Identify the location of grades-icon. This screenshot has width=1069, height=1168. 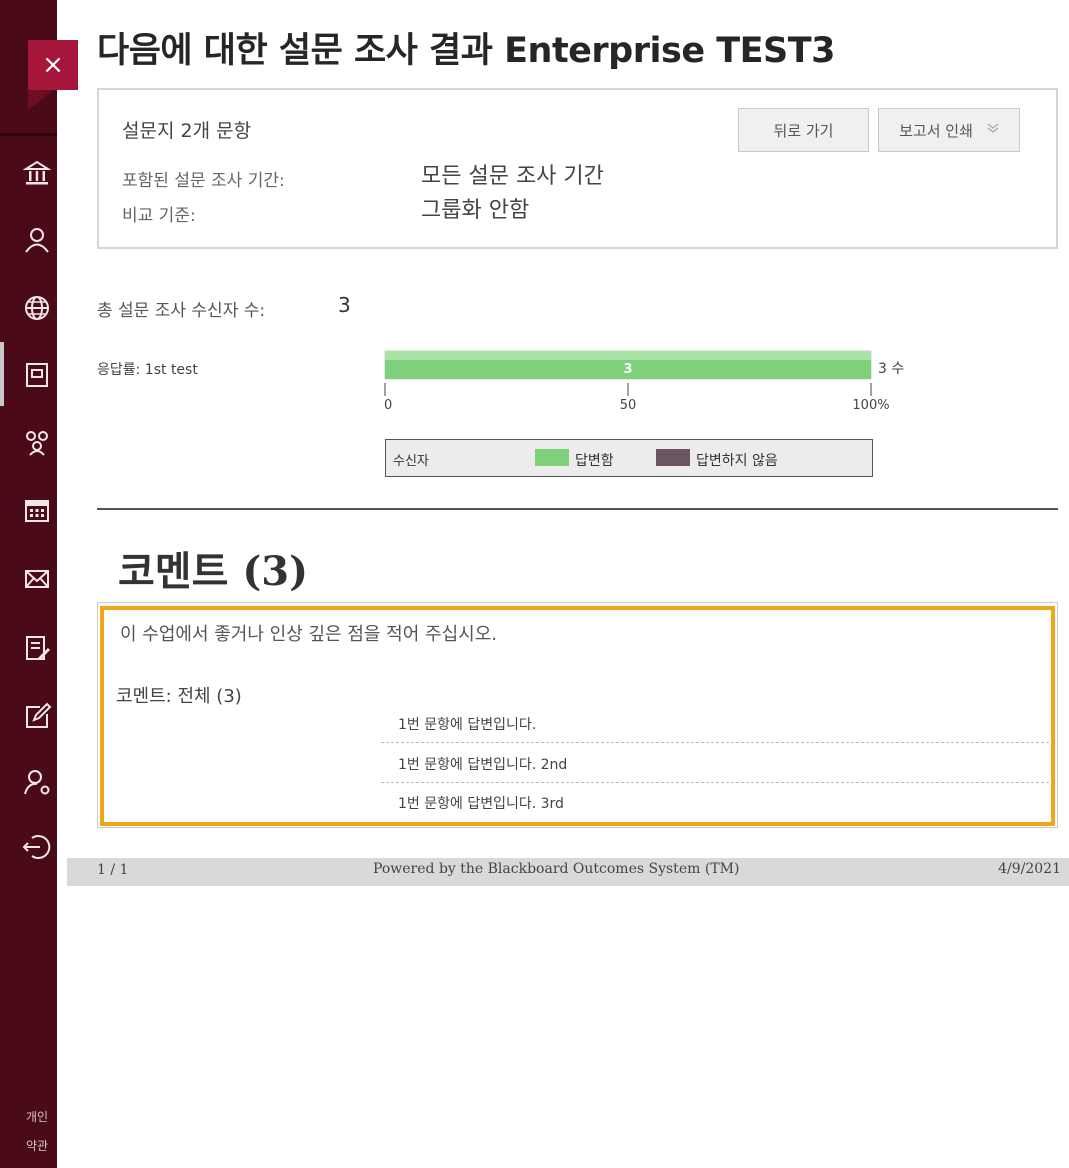
(42, 648).